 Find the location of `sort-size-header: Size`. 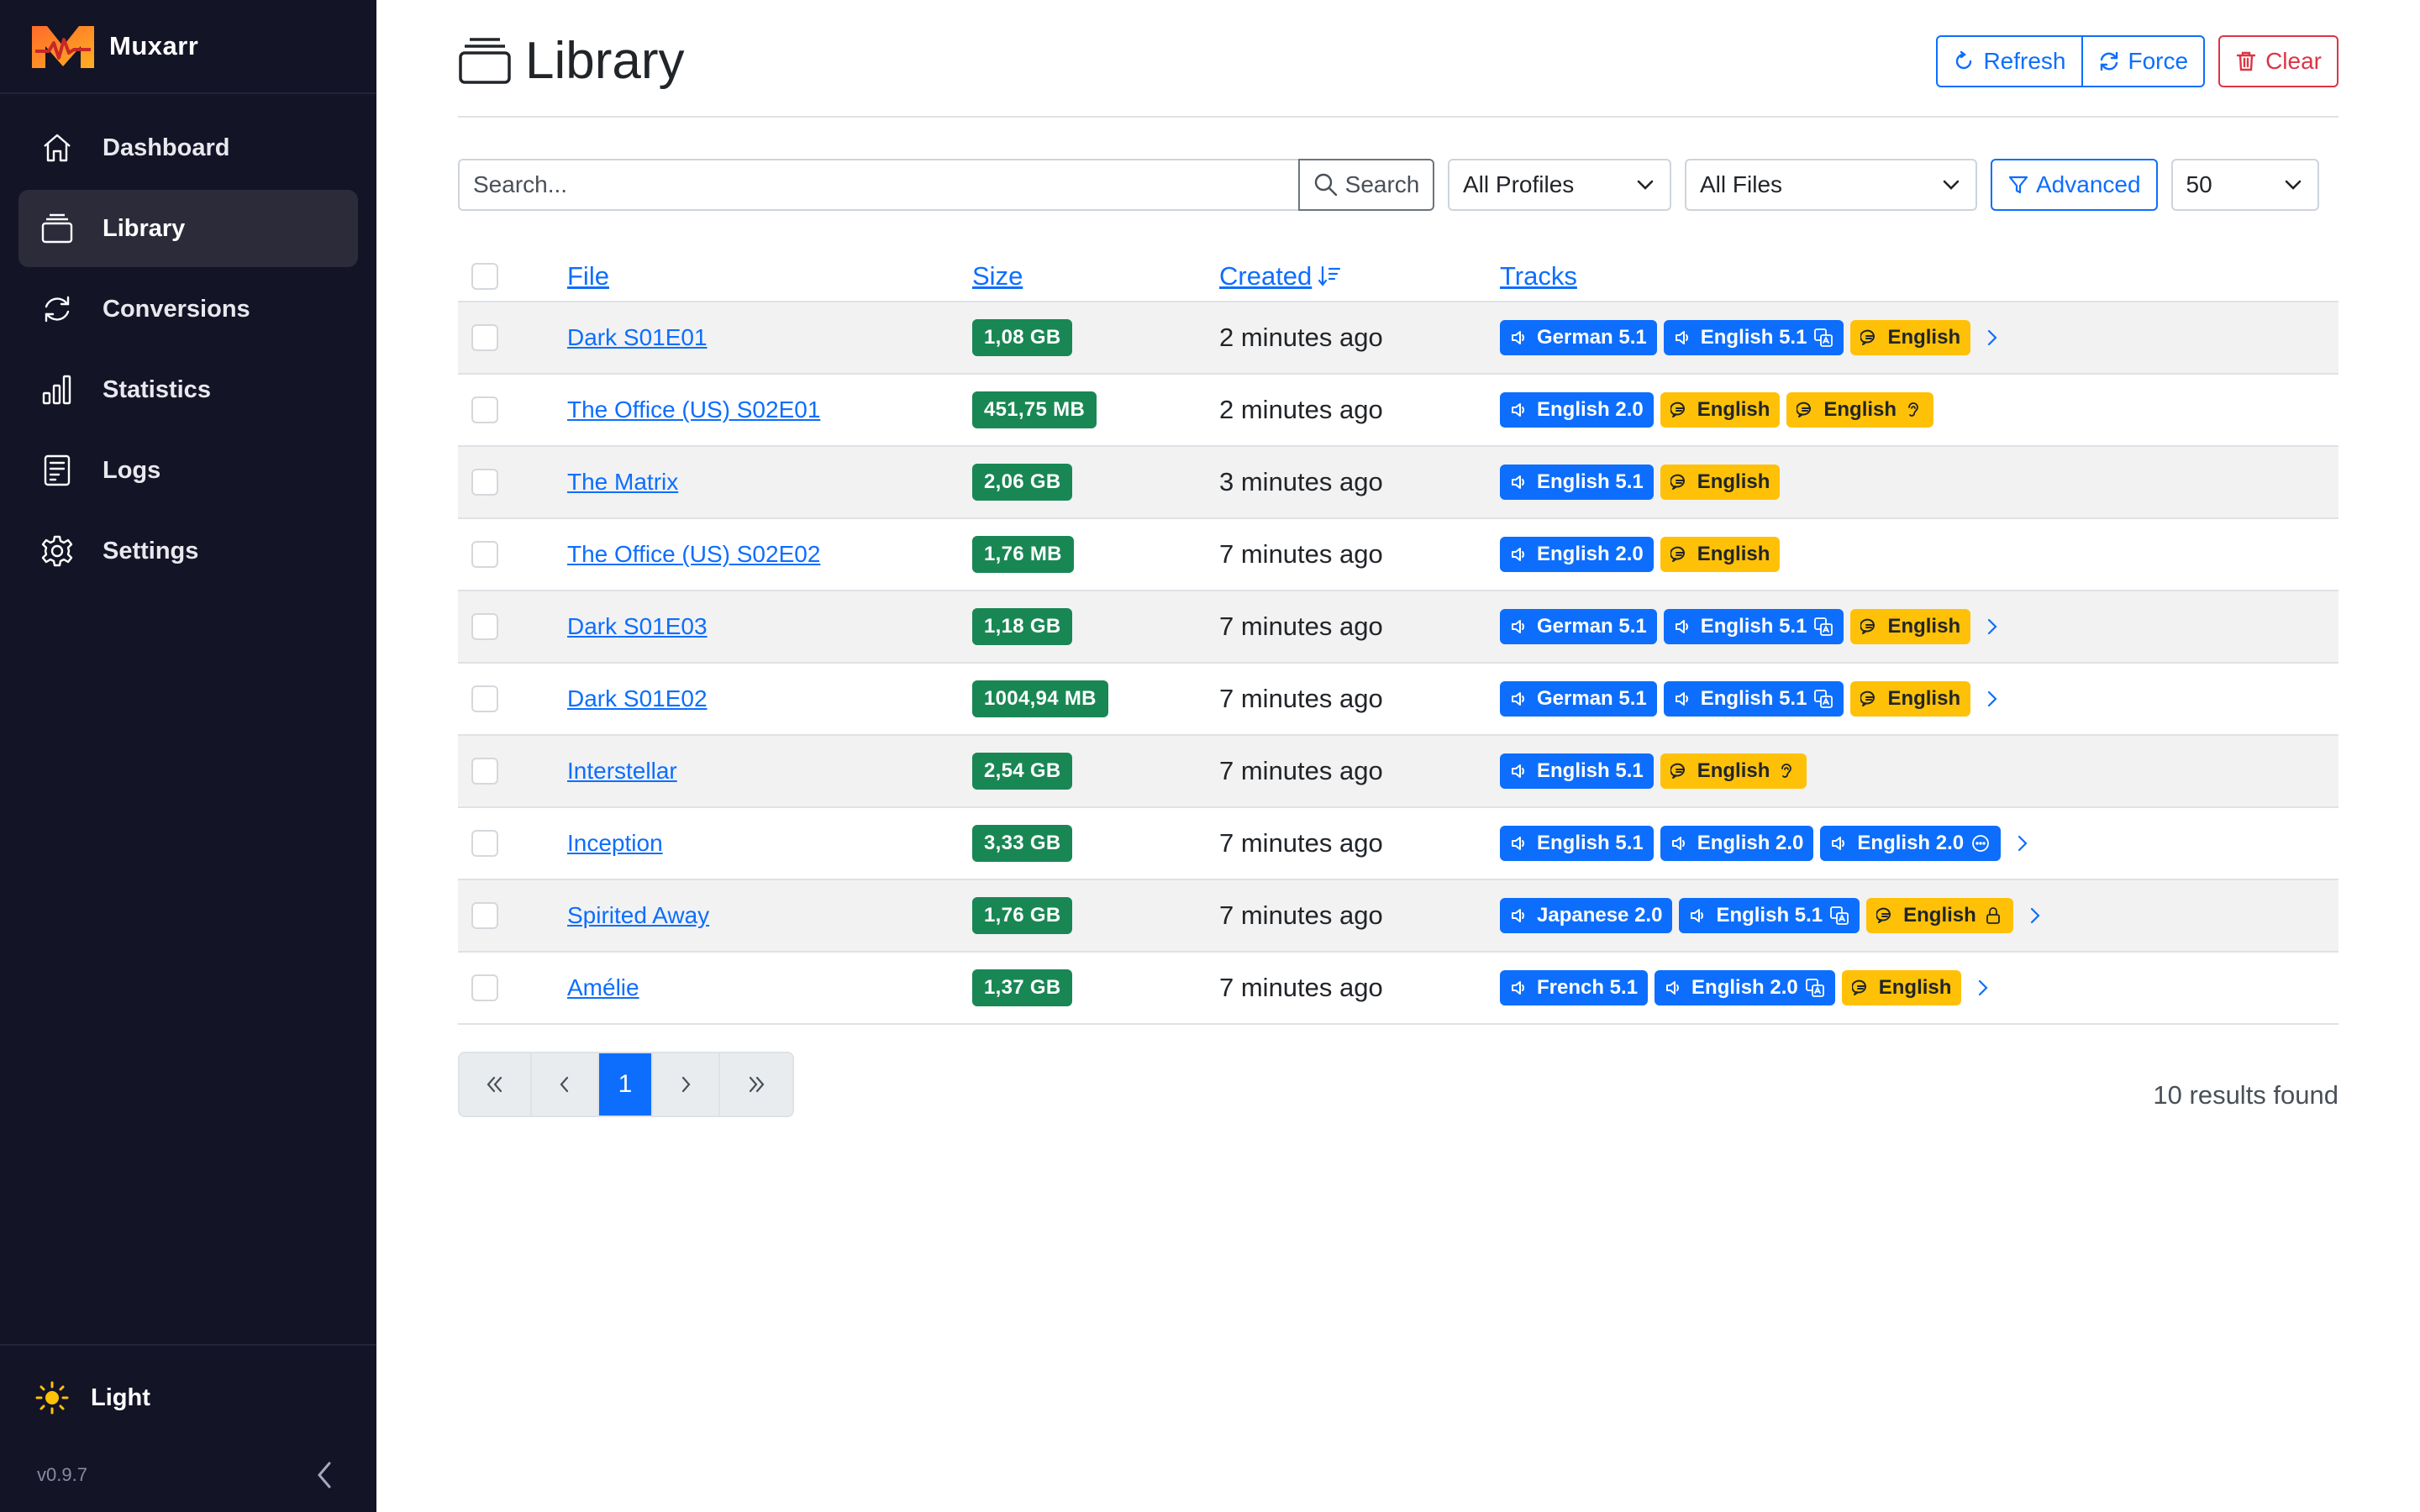

sort-size-header: Size is located at coordinates (997, 276).